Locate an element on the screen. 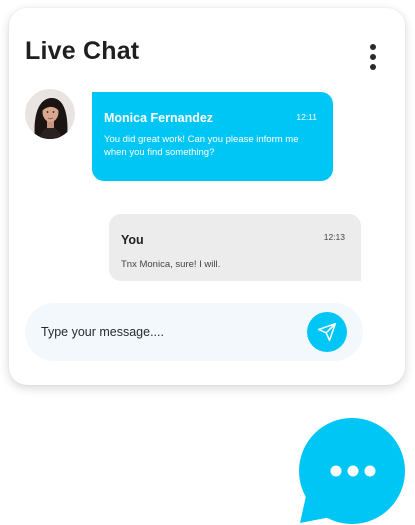  message-text: Tnx Monica, sure! I will. is located at coordinates (171, 264).